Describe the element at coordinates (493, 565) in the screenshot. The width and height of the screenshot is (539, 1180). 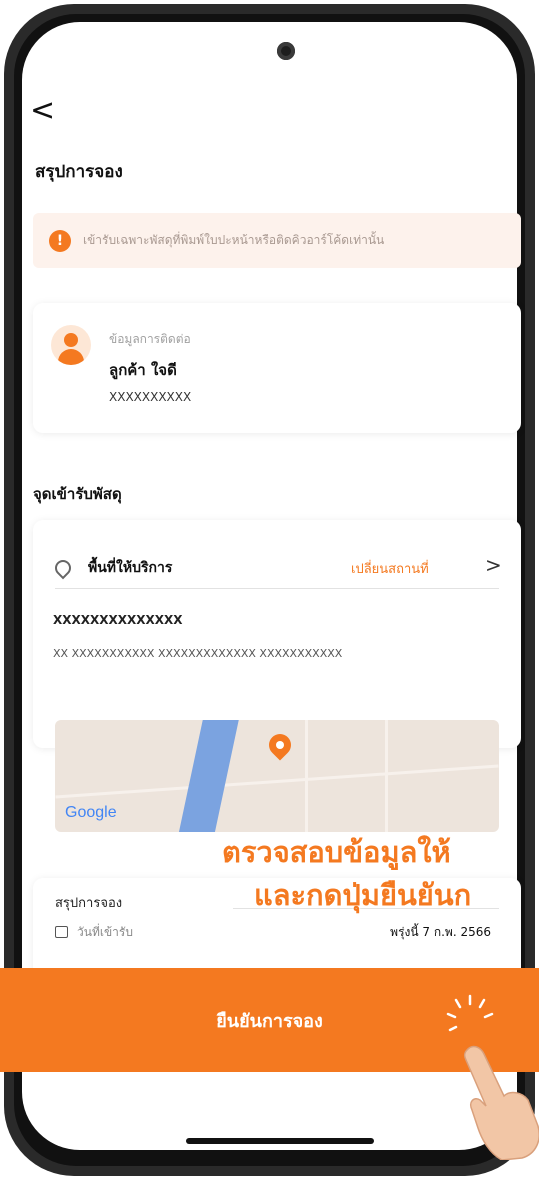
I see `chevron-right-icon: >` at that location.